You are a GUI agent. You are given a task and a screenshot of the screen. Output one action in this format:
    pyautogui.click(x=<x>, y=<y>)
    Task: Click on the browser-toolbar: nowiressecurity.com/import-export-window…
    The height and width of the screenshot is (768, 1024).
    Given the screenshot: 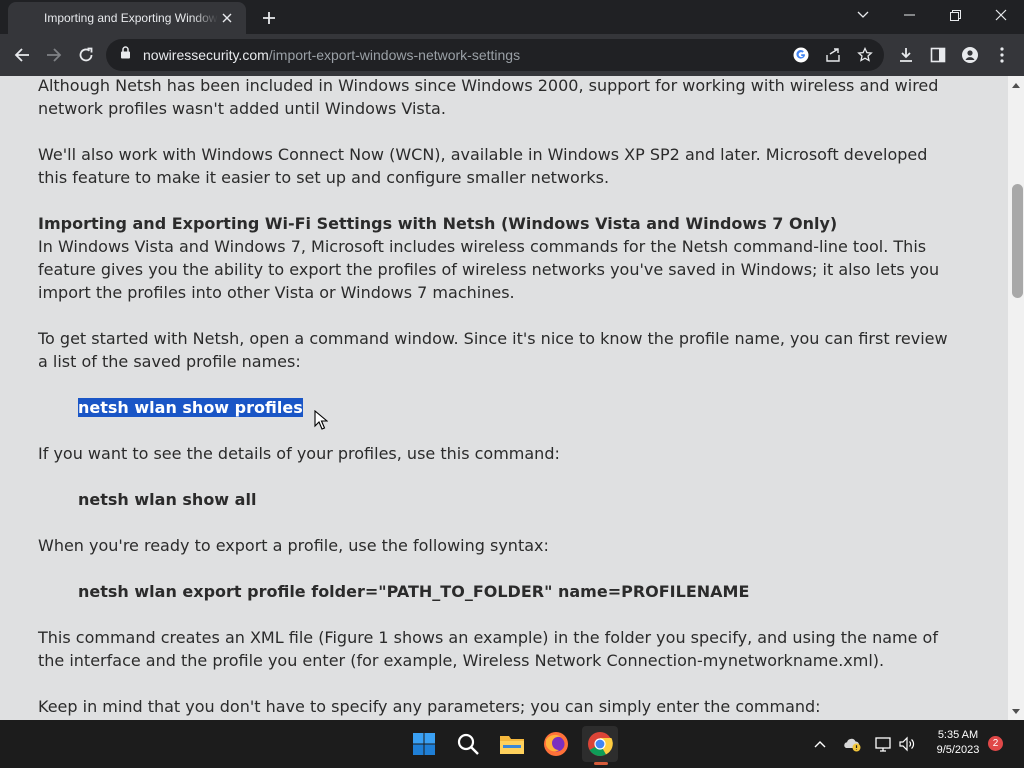 What is the action you would take?
    pyautogui.click(x=512, y=55)
    